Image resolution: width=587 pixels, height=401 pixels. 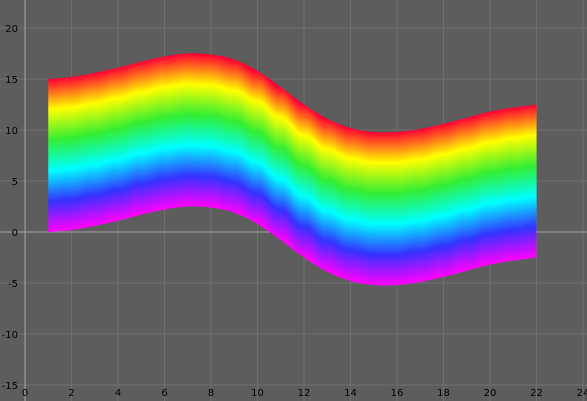 What do you see at coordinates (536, 393) in the screenshot?
I see `x-tick-label: 22` at bounding box center [536, 393].